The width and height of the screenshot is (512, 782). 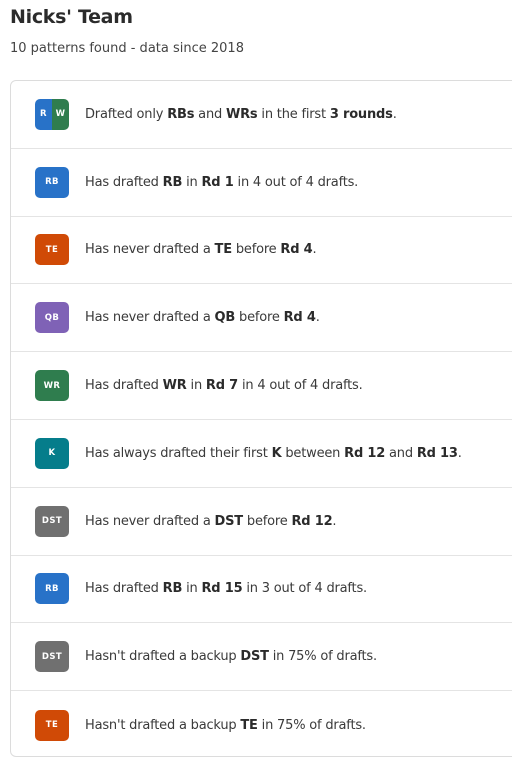 I want to click on pattern-text-segment: in 3 out of 4 drafts., so click(x=304, y=589).